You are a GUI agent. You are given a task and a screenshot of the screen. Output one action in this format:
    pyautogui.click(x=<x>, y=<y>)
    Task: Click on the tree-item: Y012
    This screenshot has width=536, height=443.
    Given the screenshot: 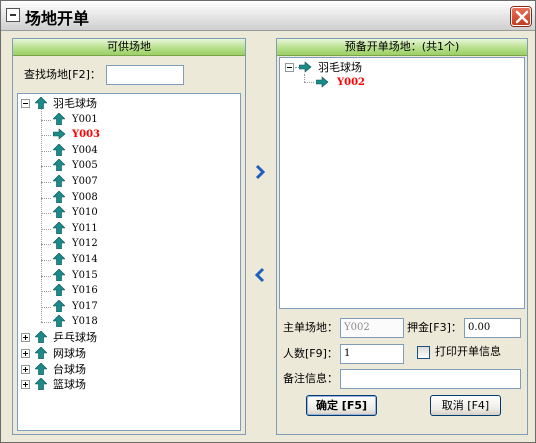 What is the action you would take?
    pyautogui.click(x=85, y=243)
    